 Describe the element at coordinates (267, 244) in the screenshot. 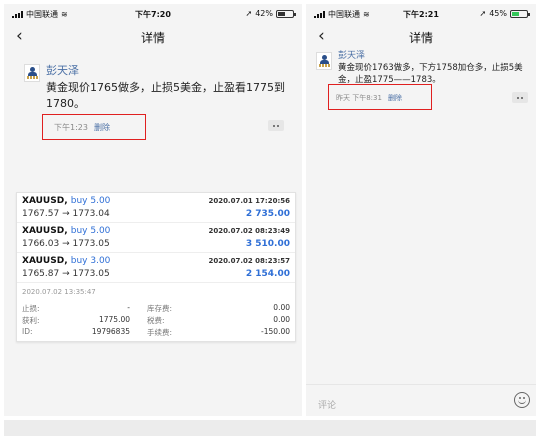

I see `trade-profit: 3 510.00` at that location.